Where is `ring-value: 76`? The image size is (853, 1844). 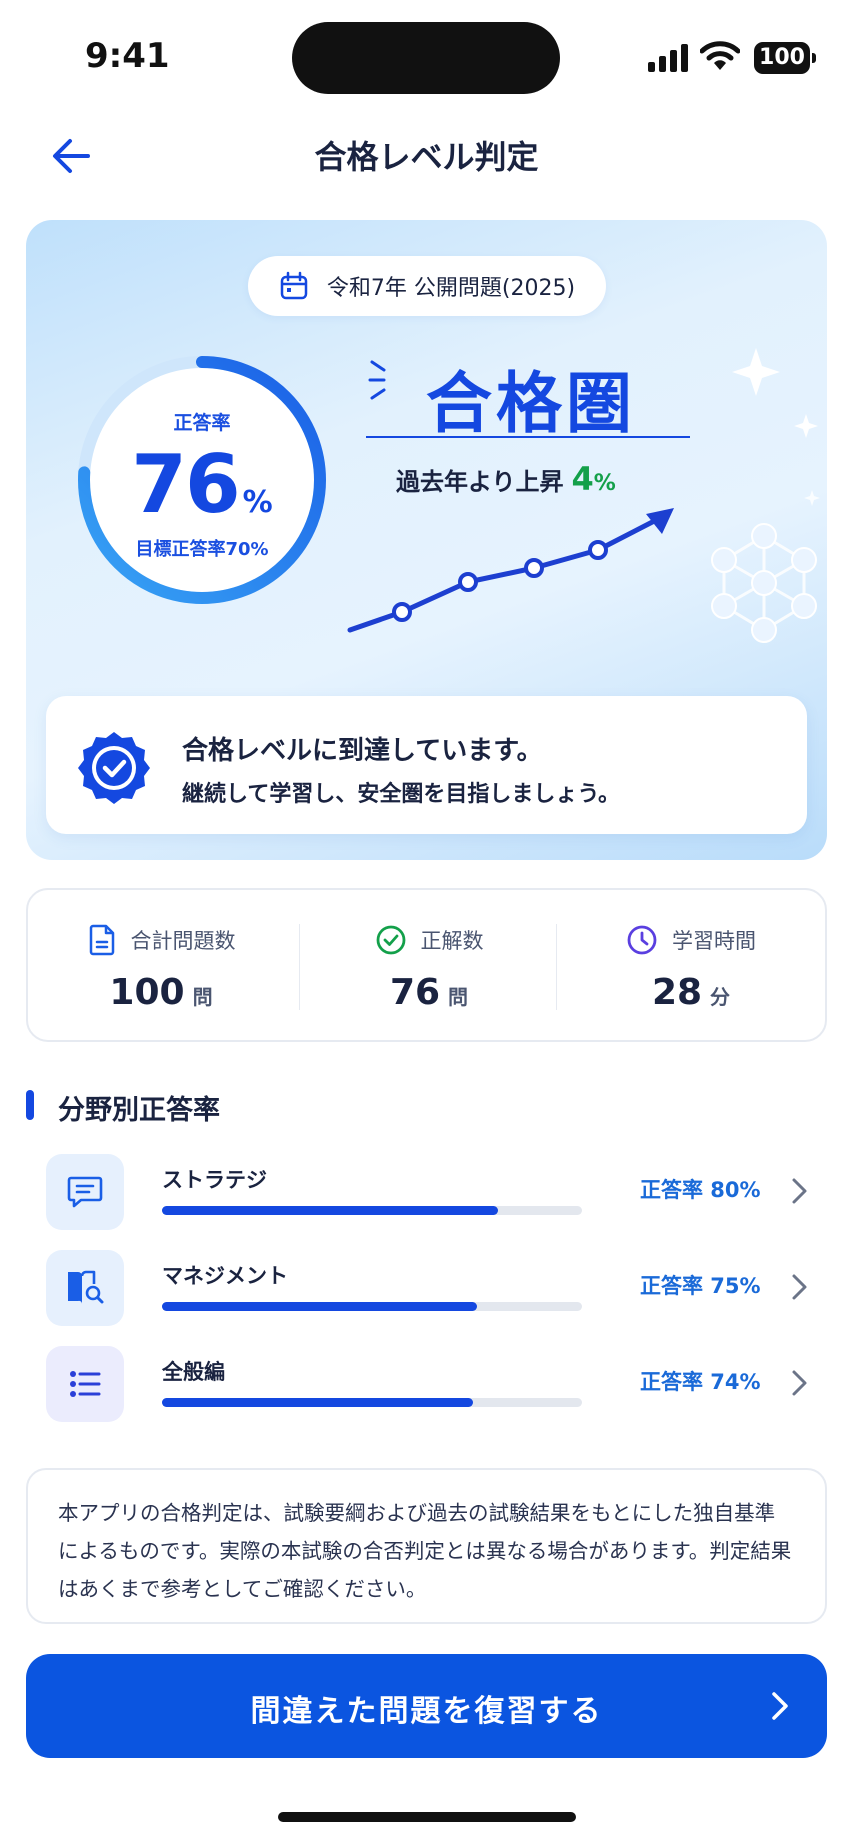
ring-value: 76 is located at coordinates (185, 484).